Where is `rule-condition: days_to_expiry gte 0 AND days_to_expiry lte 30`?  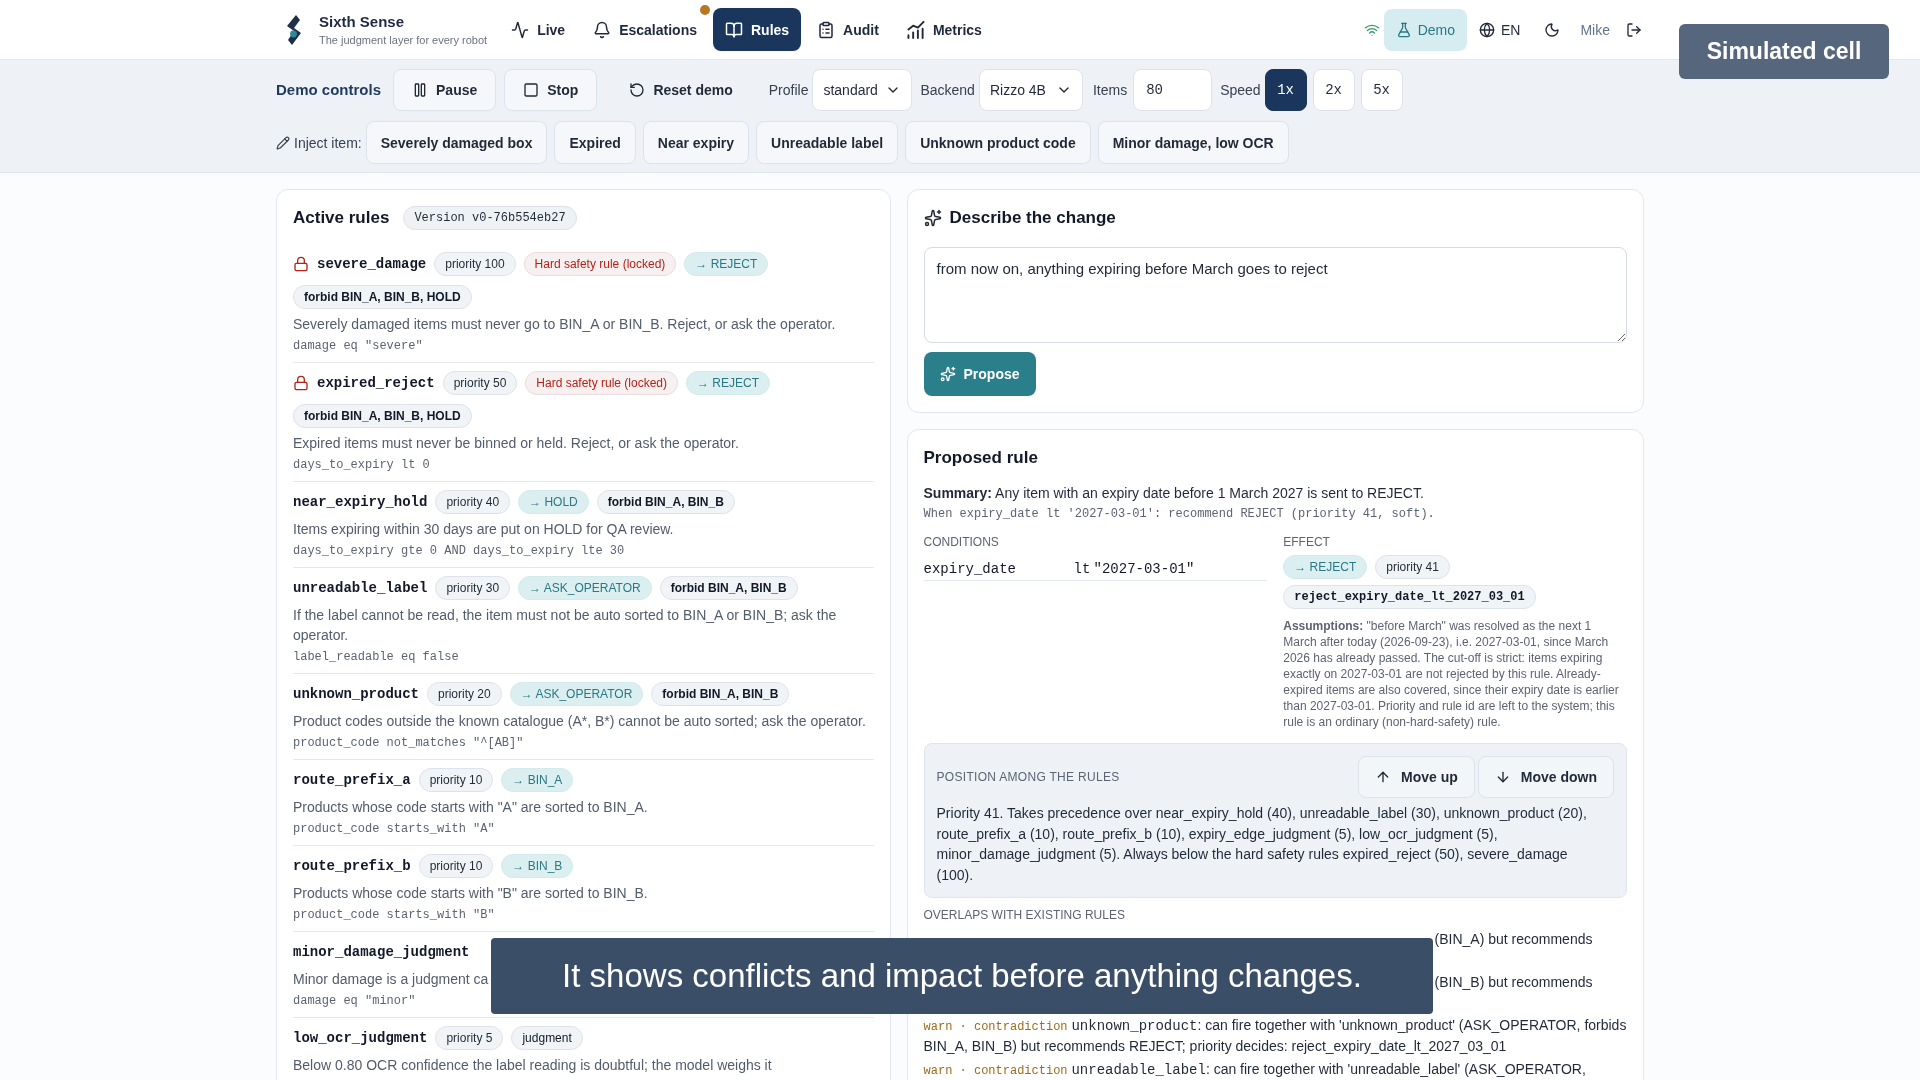 rule-condition: days_to_expiry gte 0 AND days_to_expiry lte 30 is located at coordinates (459, 551).